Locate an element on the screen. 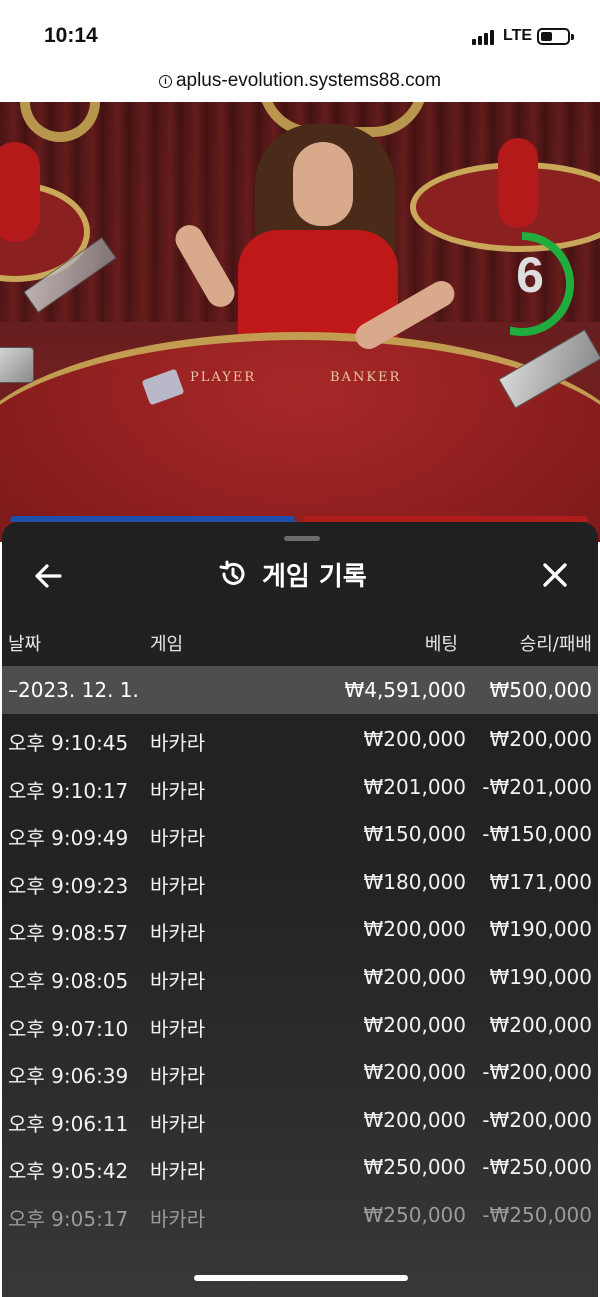 This screenshot has height=1297, width=600. battery-icon is located at coordinates (555, 36).